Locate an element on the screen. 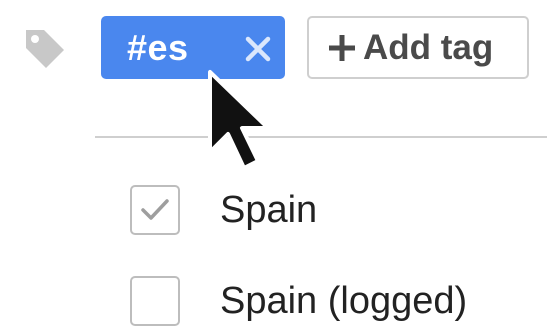 Image resolution: width=547 pixels, height=335 pixels. option-spain: Spain is located at coordinates (223, 210).